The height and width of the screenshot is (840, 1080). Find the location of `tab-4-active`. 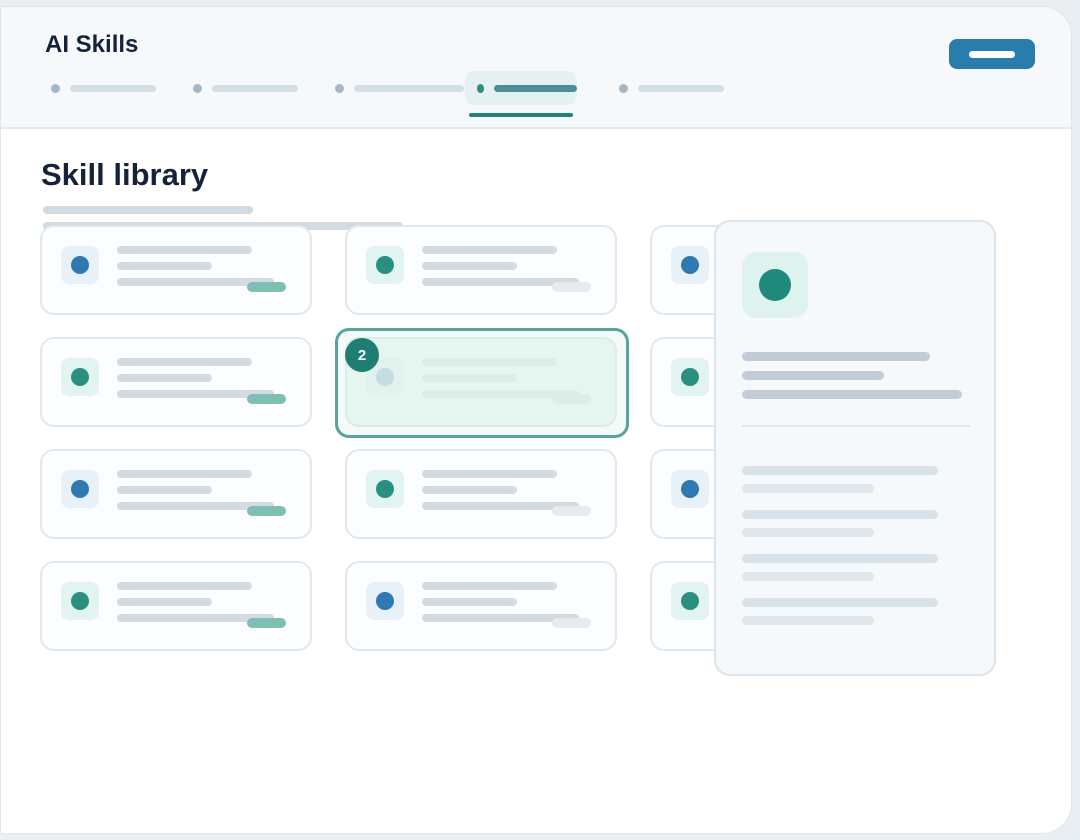

tab-4-active is located at coordinates (521, 88).